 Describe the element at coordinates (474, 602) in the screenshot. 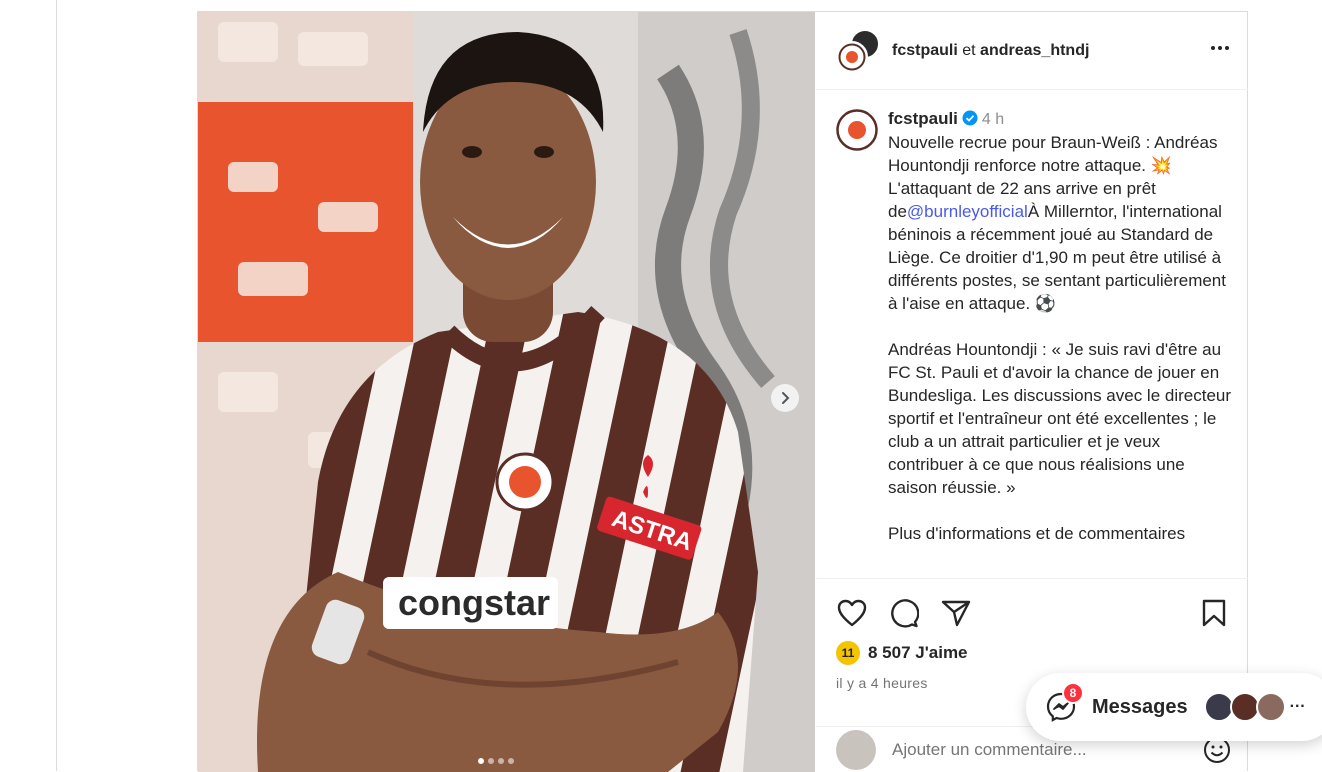

I see `jersey-sponsor-text: congstar` at that location.